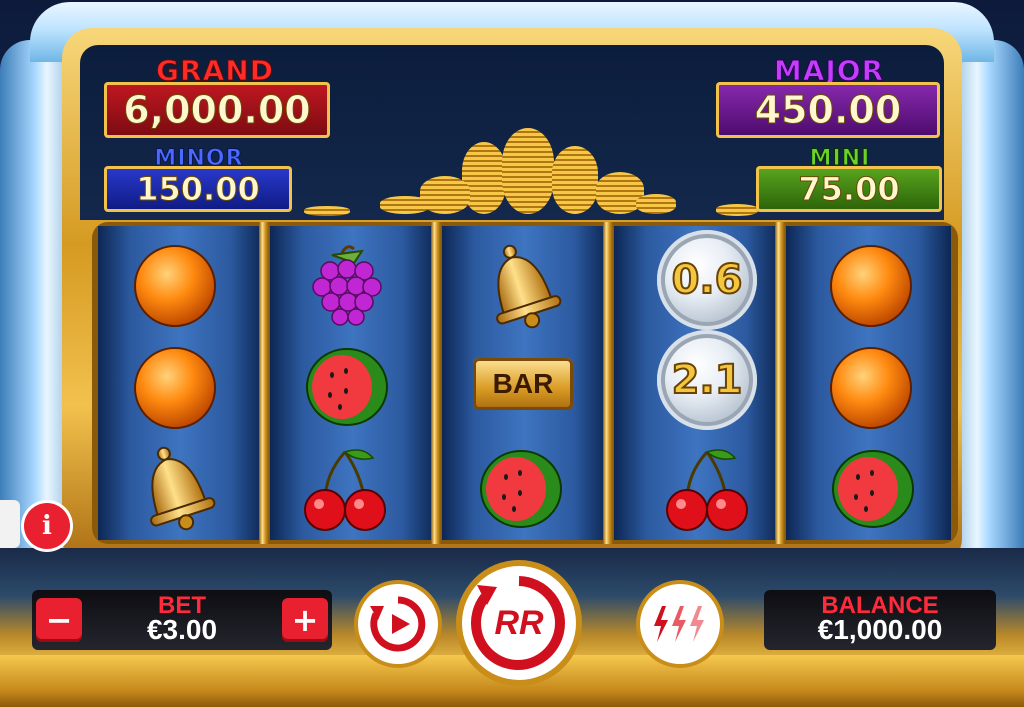 The image size is (1024, 707). I want to click on major-value-text: 450.00, so click(828, 110).